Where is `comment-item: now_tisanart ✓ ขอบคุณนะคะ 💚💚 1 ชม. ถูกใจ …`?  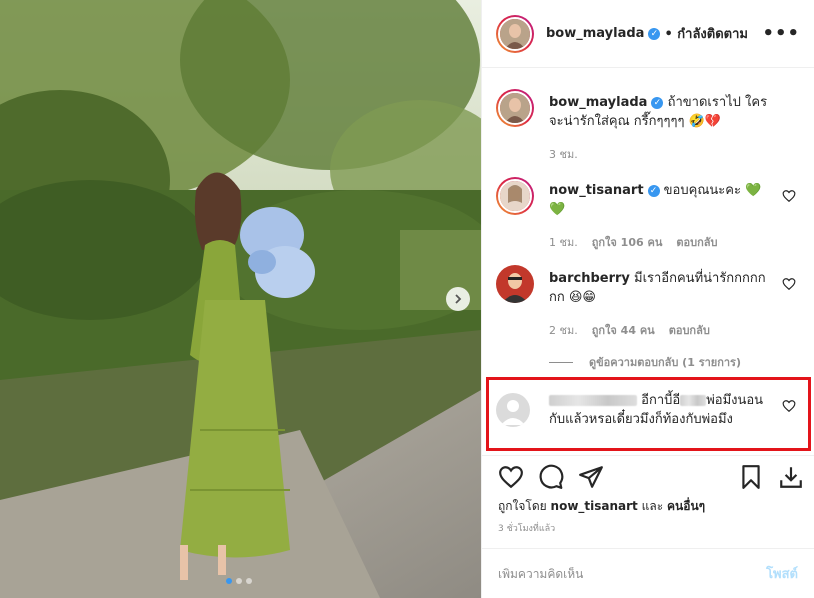
comment-item: now_tisanart ✓ ขอบคุณนะคะ 💚💚 1 ชม. ถูกใจ … is located at coordinates (648, 213).